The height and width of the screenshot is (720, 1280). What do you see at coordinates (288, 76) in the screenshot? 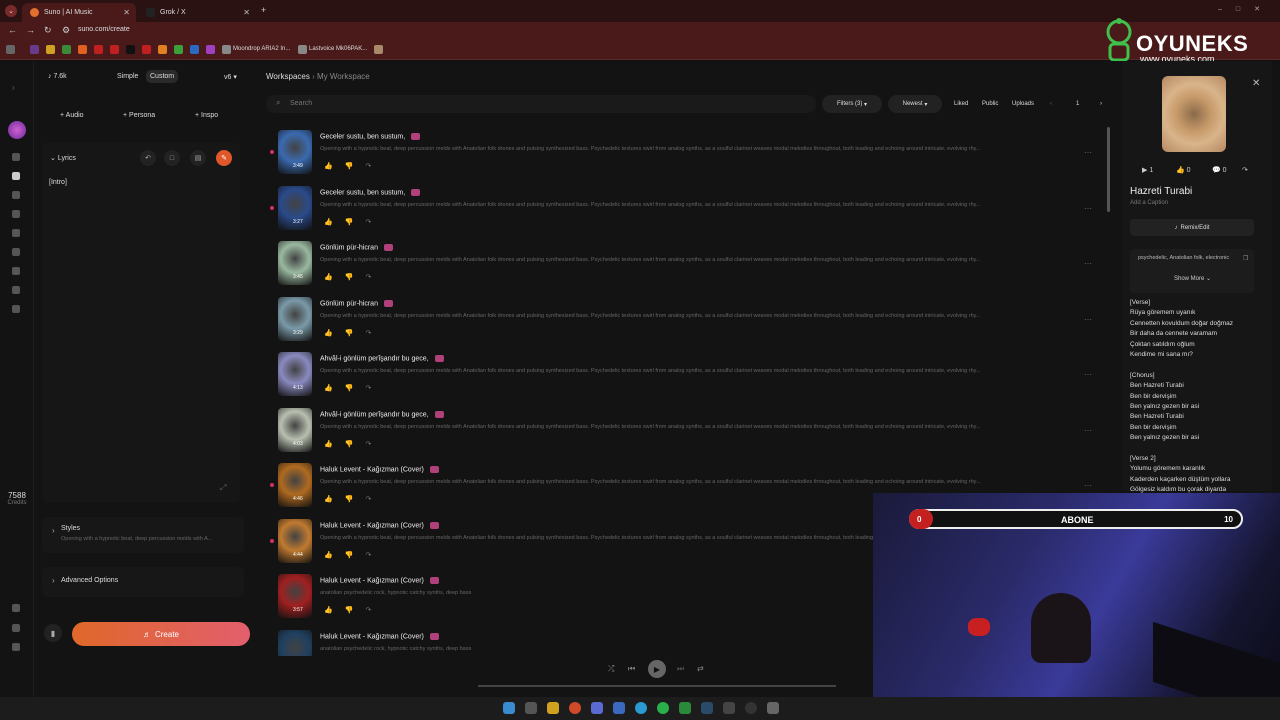
I see `breadcrumb-root: Workspaces` at bounding box center [288, 76].